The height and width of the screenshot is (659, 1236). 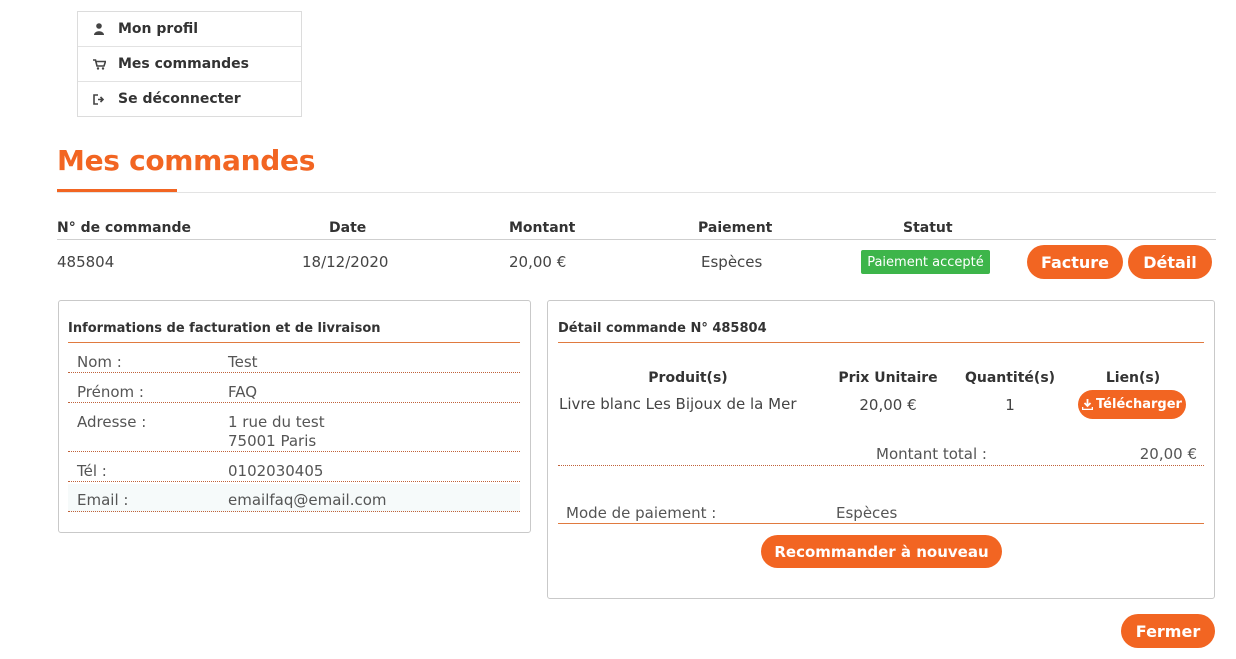 I want to click on billing-row-prenom: Prénom : FAQ, so click(x=294, y=390).